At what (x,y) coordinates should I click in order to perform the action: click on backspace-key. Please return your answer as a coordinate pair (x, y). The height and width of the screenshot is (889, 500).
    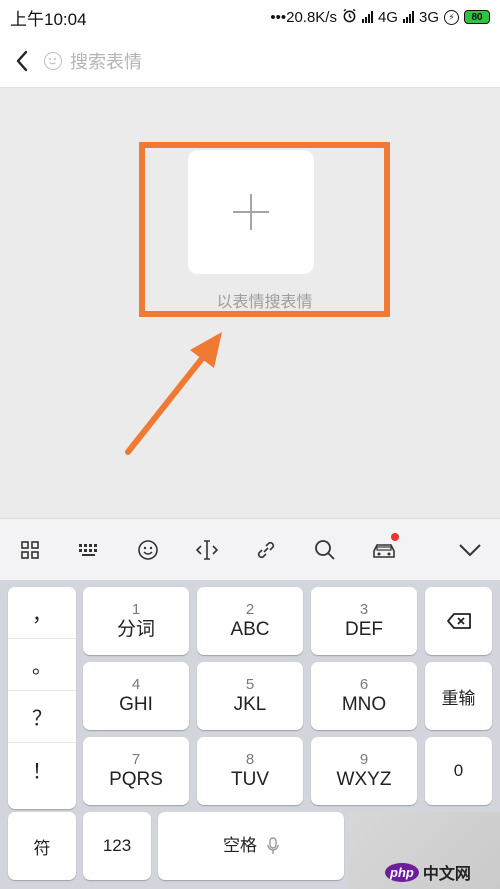
    Looking at the image, I should click on (458, 621).